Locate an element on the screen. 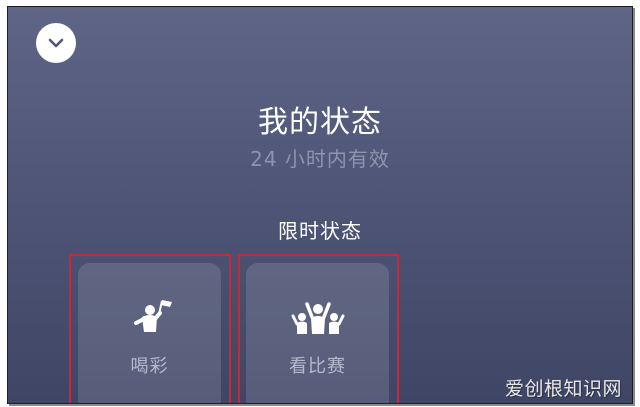 The image size is (640, 407). chevron-down-icon is located at coordinates (56, 43).